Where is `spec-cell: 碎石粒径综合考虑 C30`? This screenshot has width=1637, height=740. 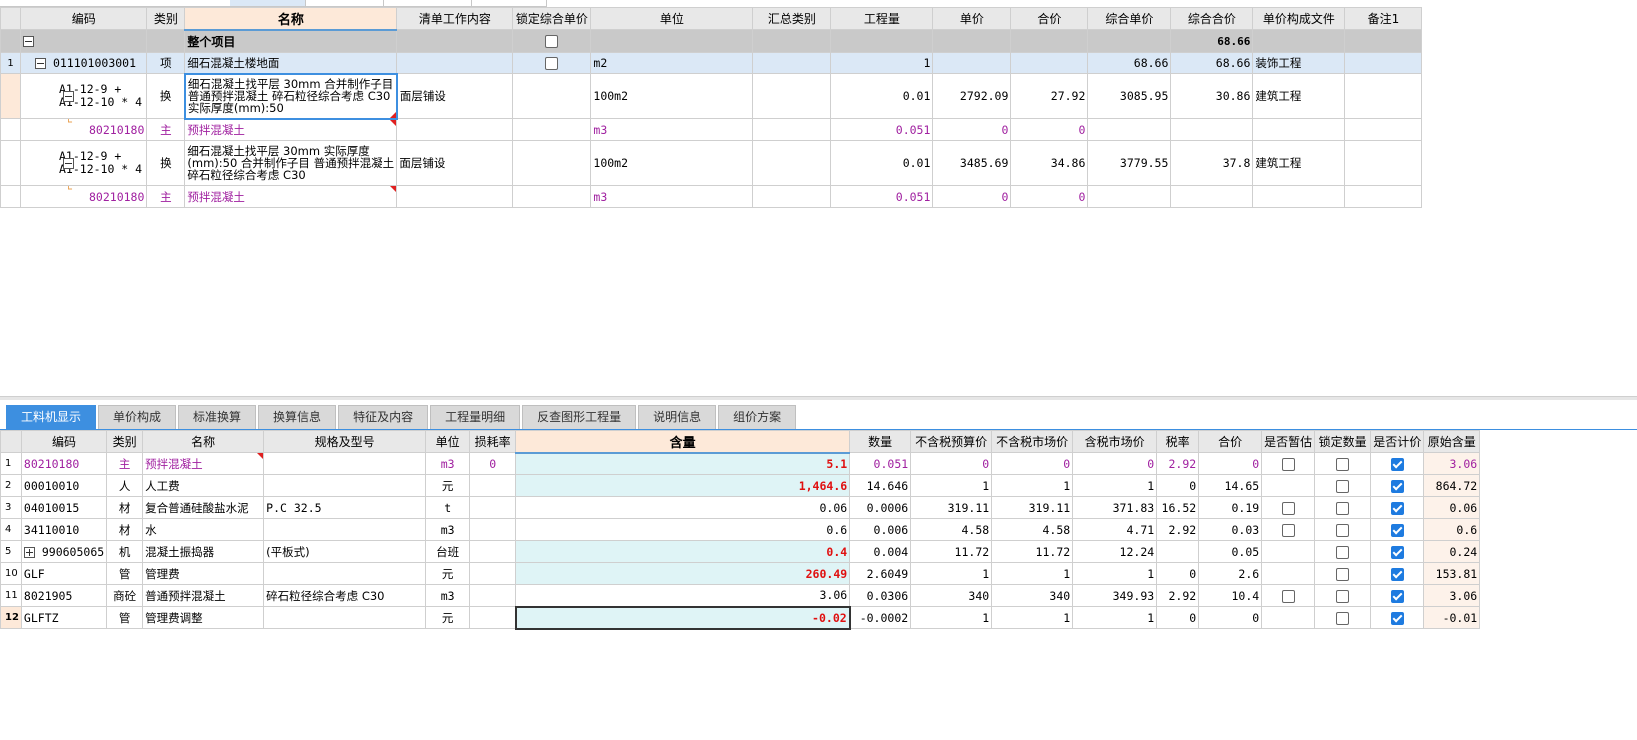 spec-cell: 碎石粒径综合考虑 C30 is located at coordinates (345, 595).